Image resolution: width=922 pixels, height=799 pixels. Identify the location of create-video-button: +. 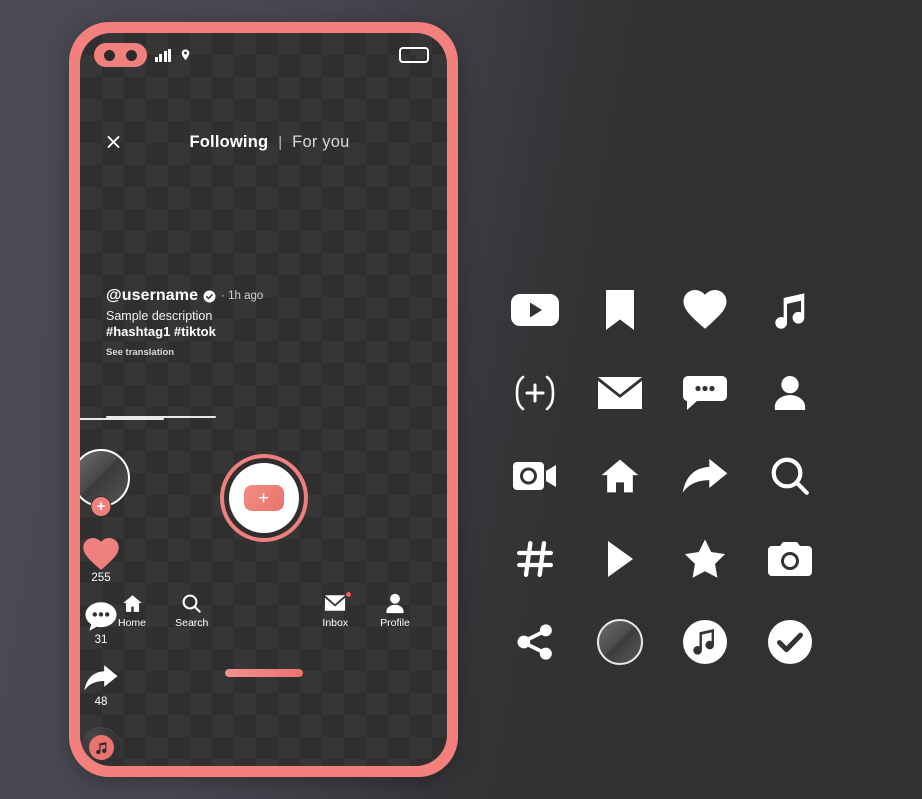
(263, 498).